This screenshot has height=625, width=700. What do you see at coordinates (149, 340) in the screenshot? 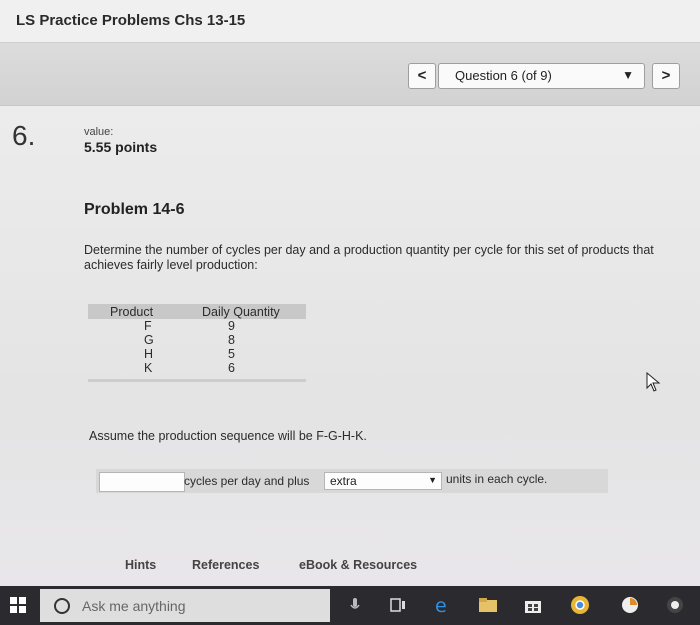
I see `product-cell: G` at bounding box center [149, 340].